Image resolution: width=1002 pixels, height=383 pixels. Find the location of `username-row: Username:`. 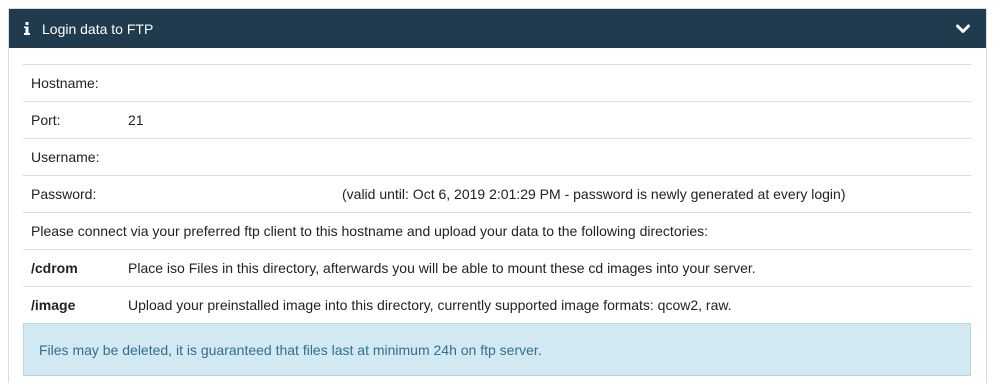

username-row: Username: is located at coordinates (497, 157).